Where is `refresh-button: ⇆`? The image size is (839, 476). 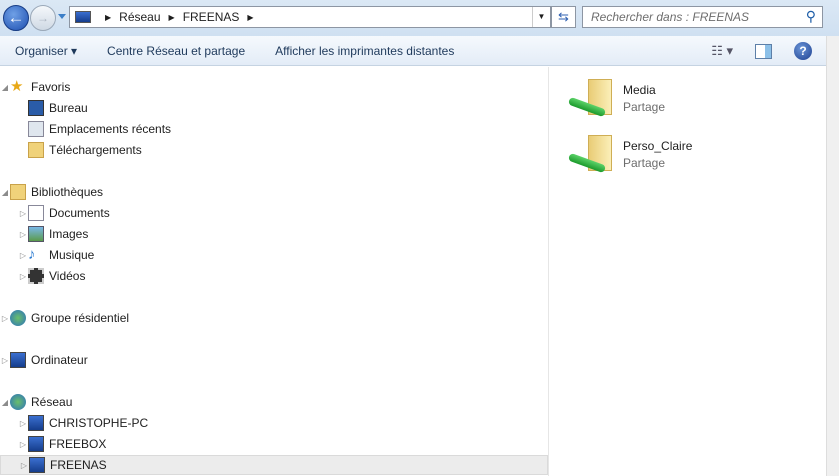
refresh-button: ⇆ is located at coordinates (563, 17).